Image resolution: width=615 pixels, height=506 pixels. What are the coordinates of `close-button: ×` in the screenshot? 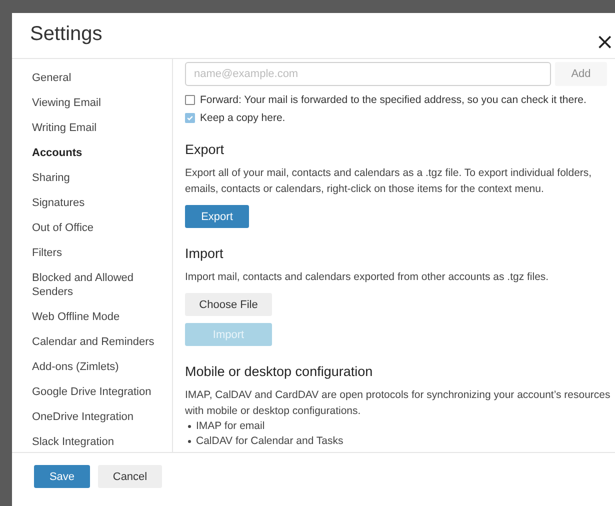 It's located at (603, 43).